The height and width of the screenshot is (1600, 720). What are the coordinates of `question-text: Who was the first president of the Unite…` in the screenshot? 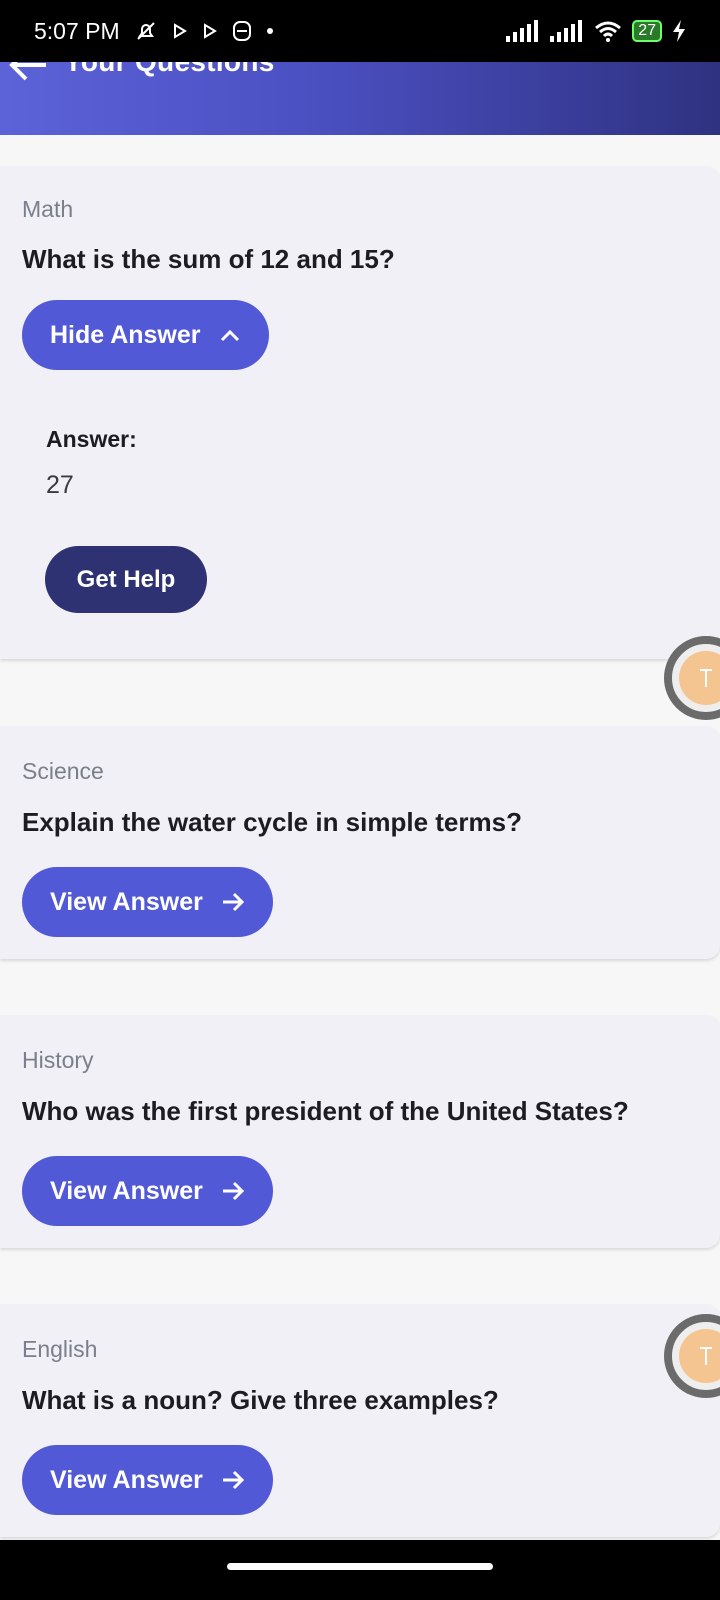 It's located at (325, 1111).